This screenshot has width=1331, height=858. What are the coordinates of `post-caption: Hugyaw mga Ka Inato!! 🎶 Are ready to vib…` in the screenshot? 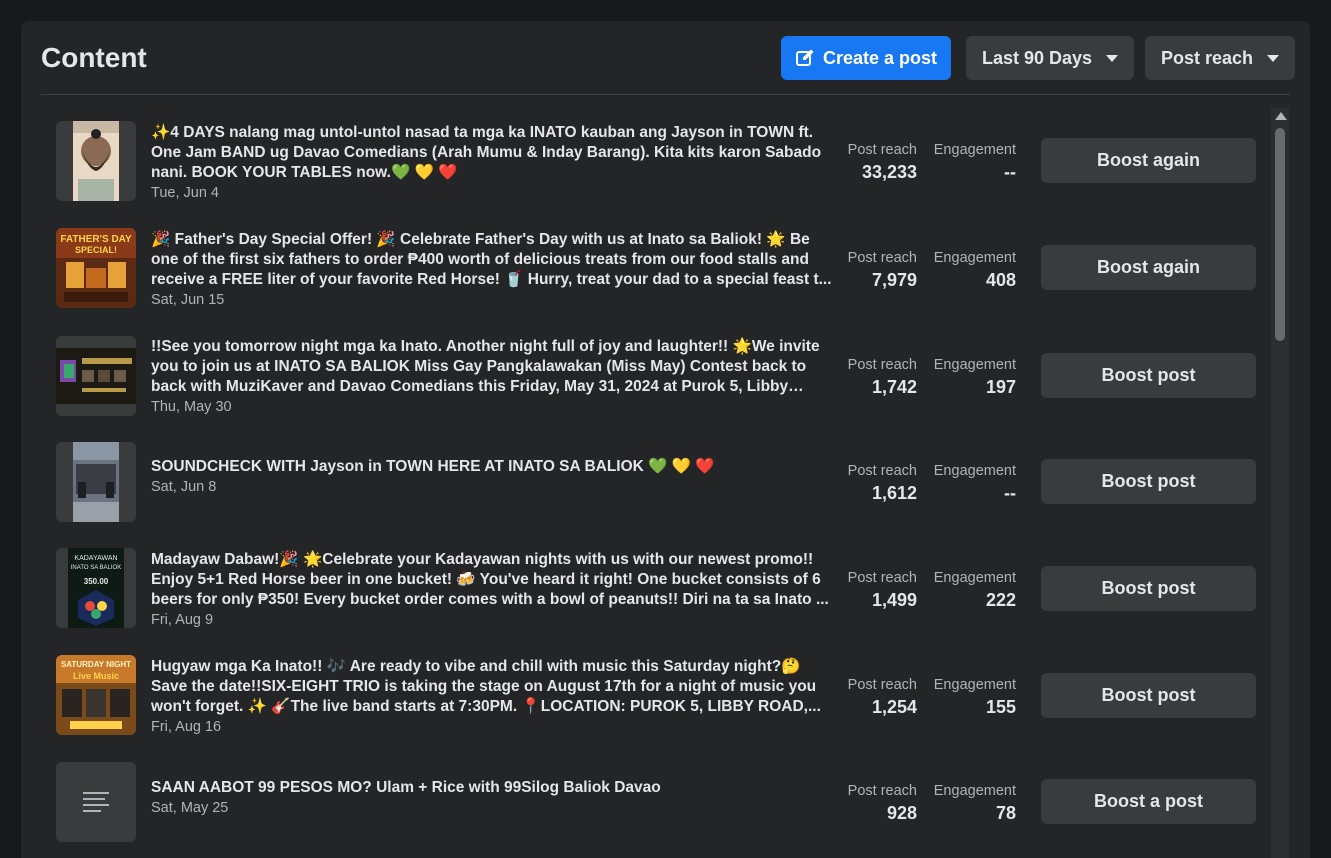 It's located at (486, 686).